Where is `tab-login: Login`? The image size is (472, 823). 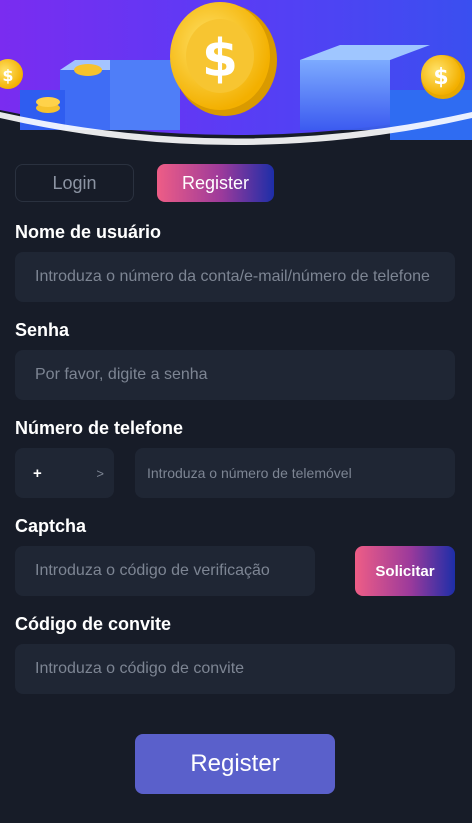 tab-login: Login is located at coordinates (74, 183).